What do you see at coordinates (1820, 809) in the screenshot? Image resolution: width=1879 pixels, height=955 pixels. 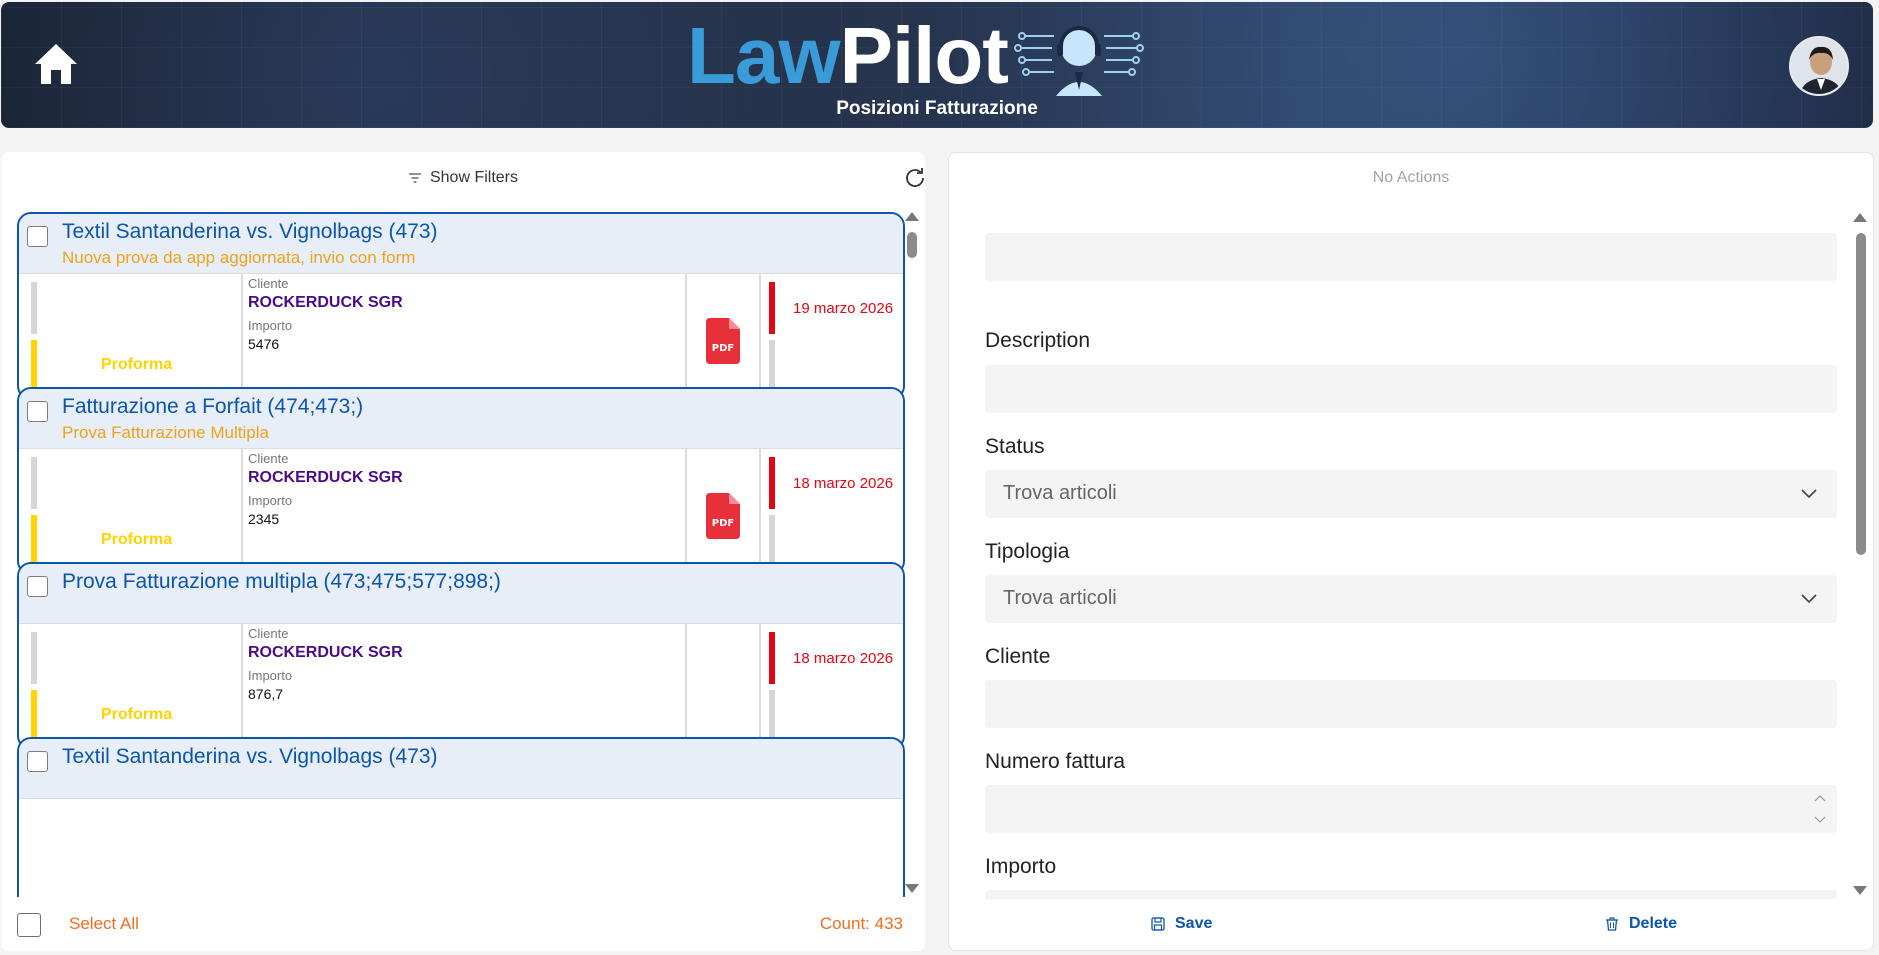 I see `number-spinner-icon` at bounding box center [1820, 809].